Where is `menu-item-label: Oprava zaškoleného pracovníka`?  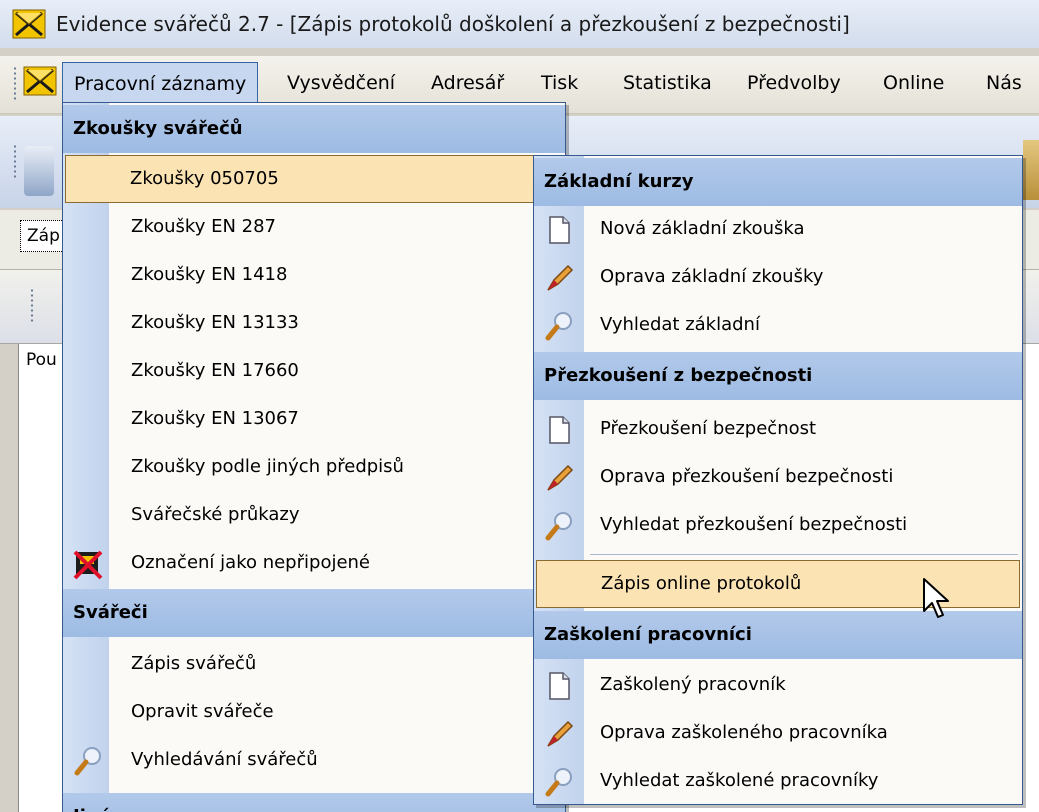
menu-item-label: Oprava zaškoleného pracovníka is located at coordinates (744, 732).